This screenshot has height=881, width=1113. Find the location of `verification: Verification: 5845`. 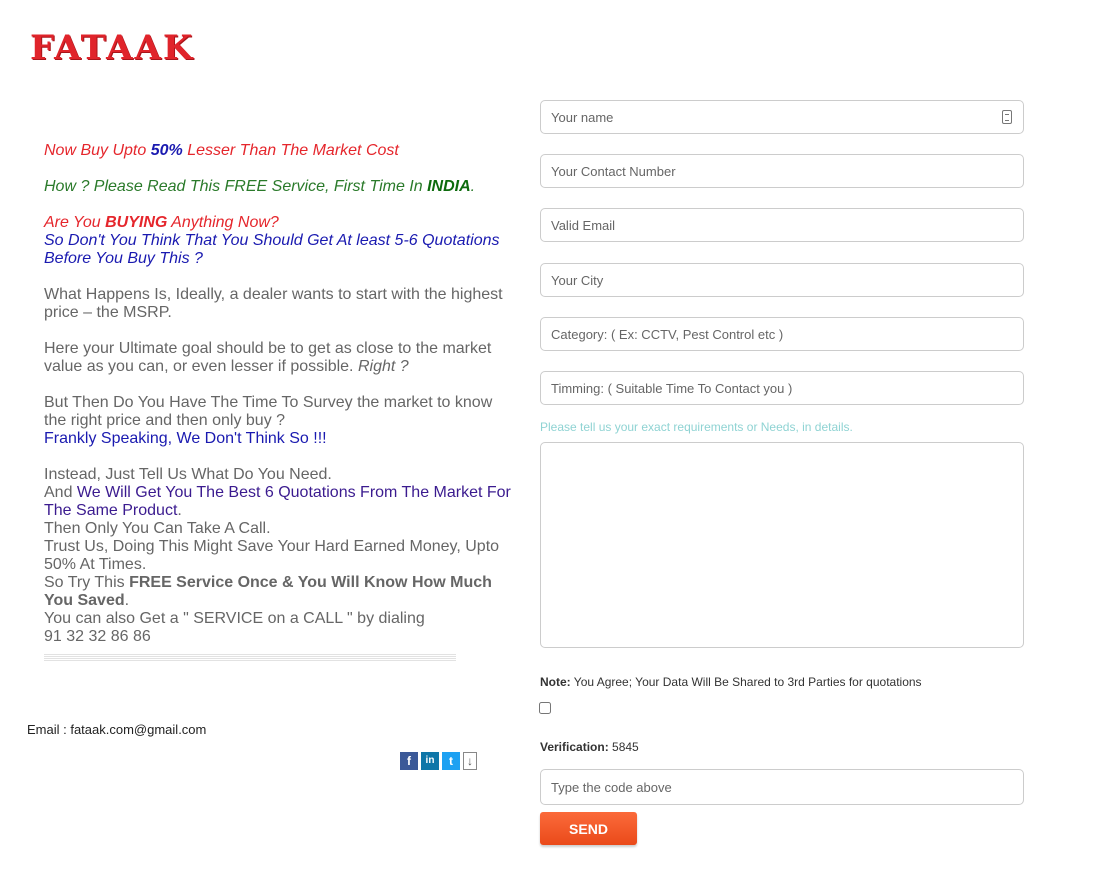

verification: Verification: 5845 is located at coordinates (589, 747).